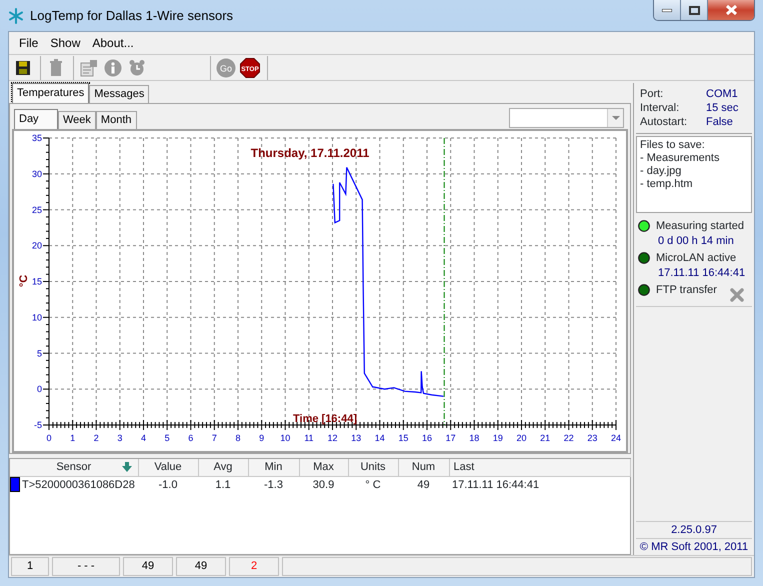 The width and height of the screenshot is (763, 586). I want to click on y-tick-label: -5, so click(38, 425).